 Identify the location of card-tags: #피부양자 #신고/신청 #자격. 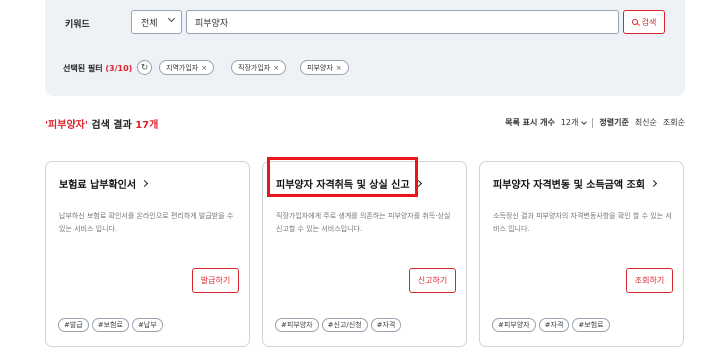
(338, 325).